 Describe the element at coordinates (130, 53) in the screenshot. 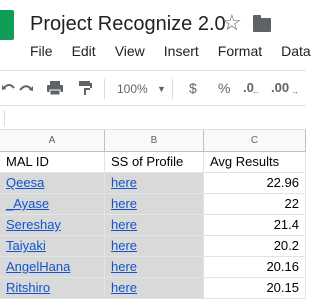

I see `menu-view: View` at that location.